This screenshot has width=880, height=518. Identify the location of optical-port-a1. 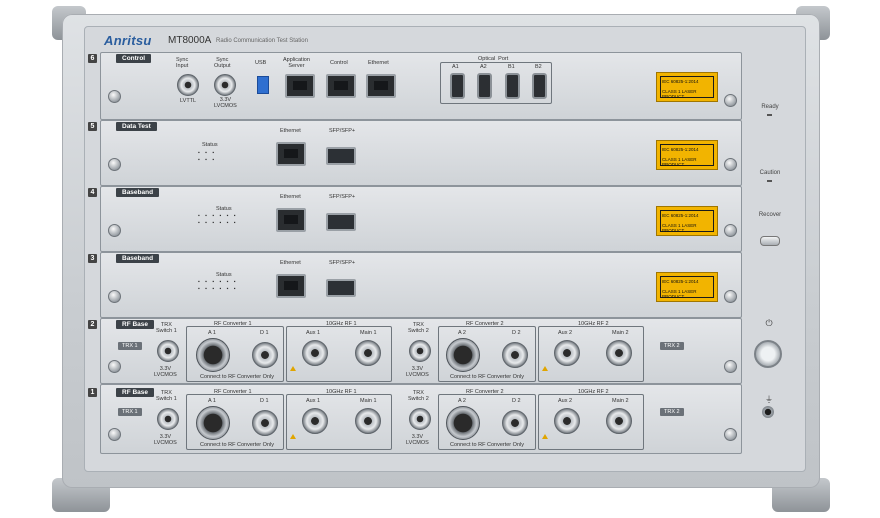
(457, 86).